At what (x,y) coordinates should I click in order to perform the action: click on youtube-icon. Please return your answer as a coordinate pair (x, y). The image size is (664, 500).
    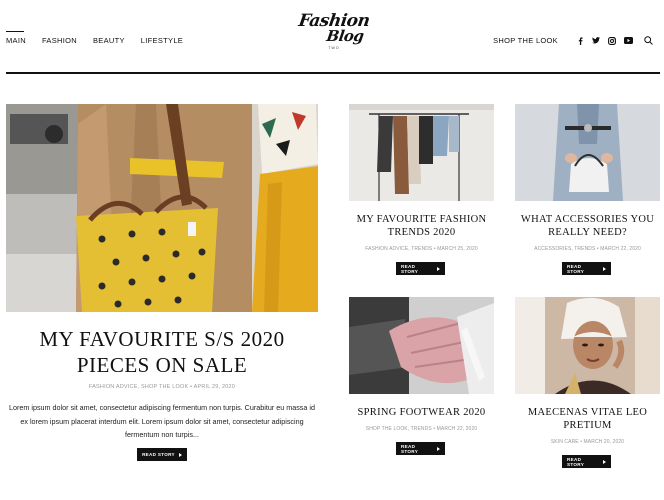
    Looking at the image, I should click on (628, 40).